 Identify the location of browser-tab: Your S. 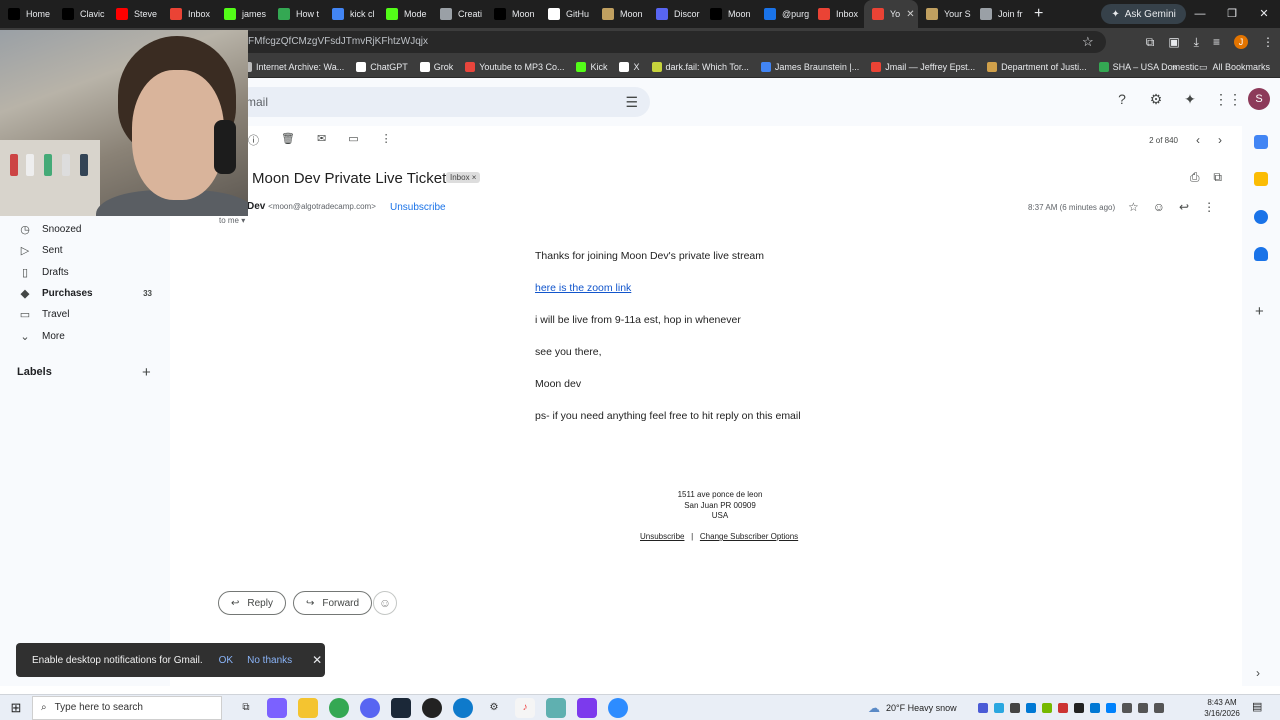
(945, 14).